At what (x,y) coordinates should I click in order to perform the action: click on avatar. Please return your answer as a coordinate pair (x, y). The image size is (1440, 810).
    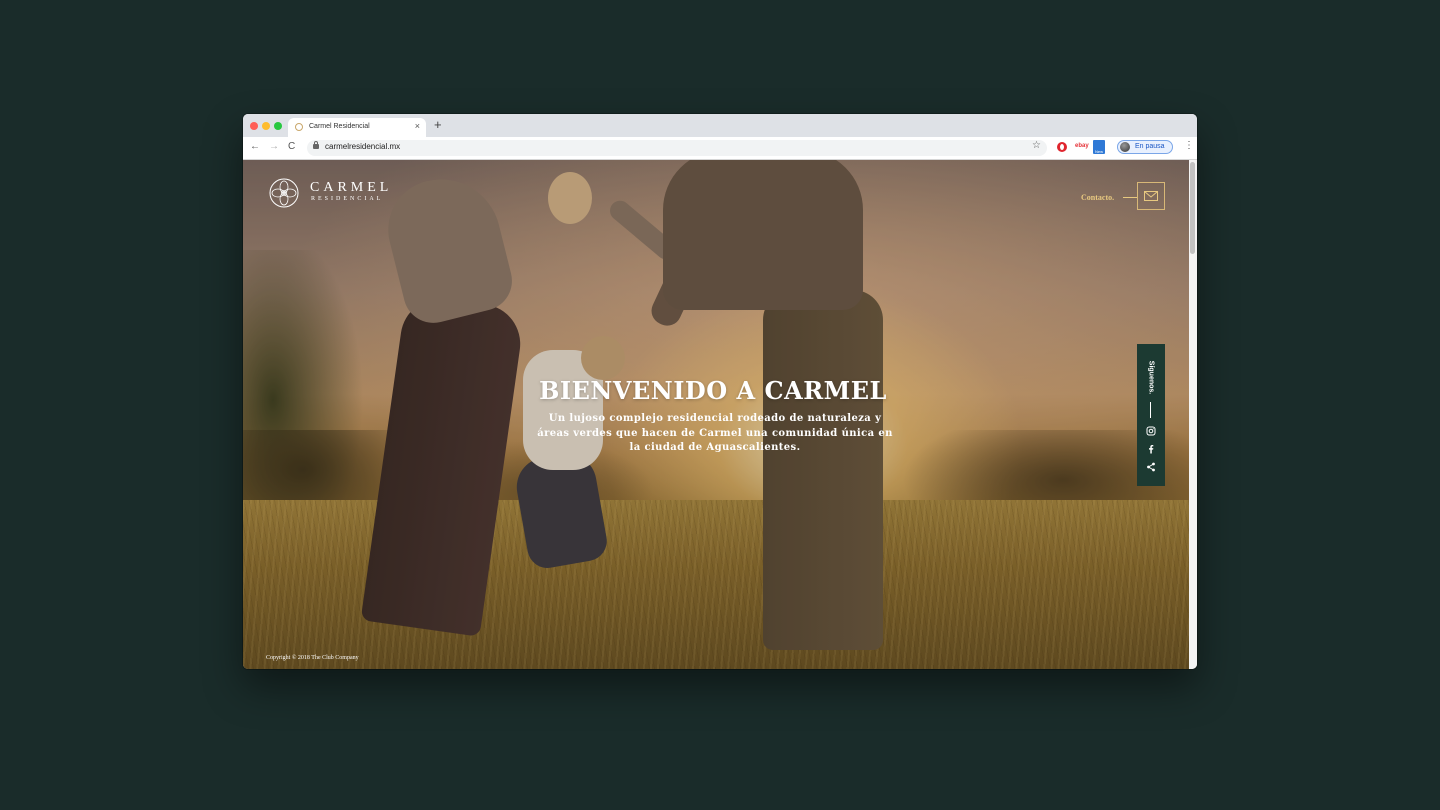
    Looking at the image, I should click on (1125, 147).